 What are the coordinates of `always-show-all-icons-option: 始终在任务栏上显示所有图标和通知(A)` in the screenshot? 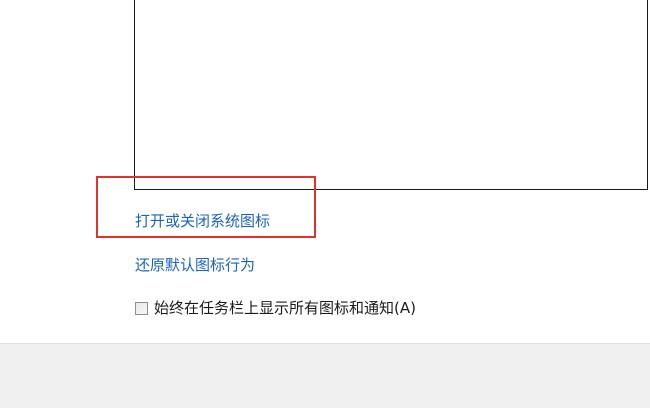 It's located at (275, 308).